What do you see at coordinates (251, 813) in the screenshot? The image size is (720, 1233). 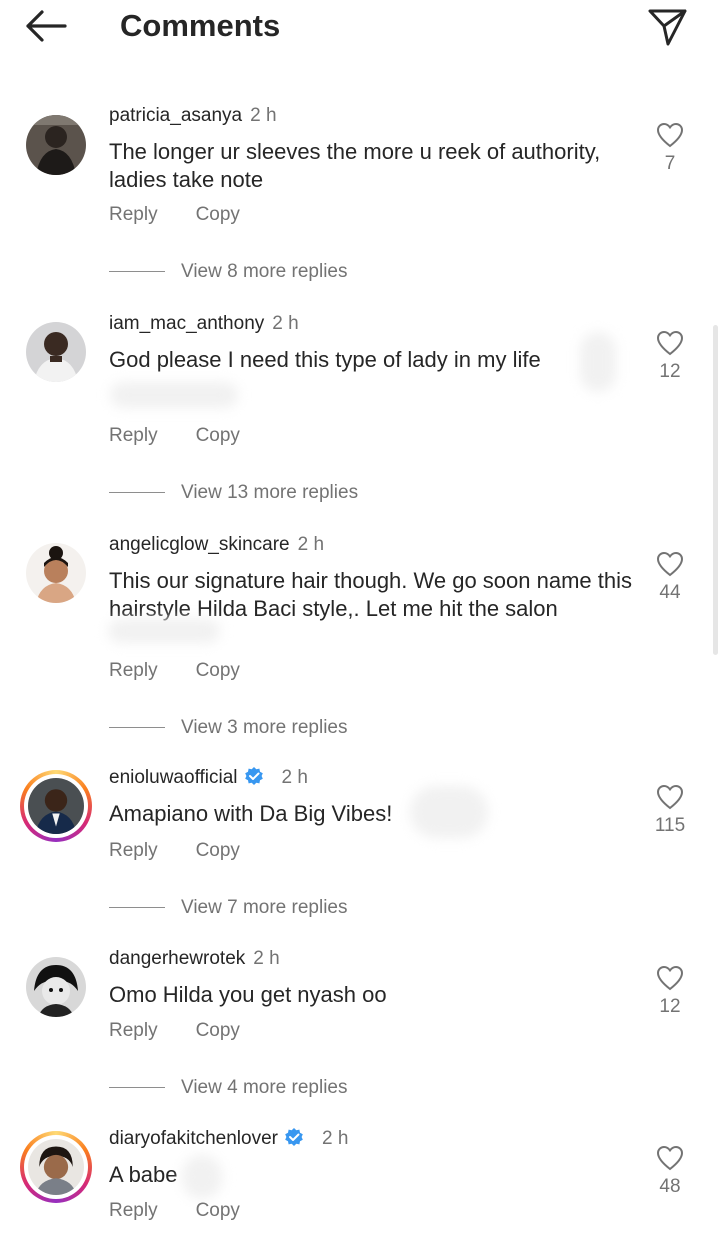 I see `comment-text: Amapiano with Da Big Vibes!` at bounding box center [251, 813].